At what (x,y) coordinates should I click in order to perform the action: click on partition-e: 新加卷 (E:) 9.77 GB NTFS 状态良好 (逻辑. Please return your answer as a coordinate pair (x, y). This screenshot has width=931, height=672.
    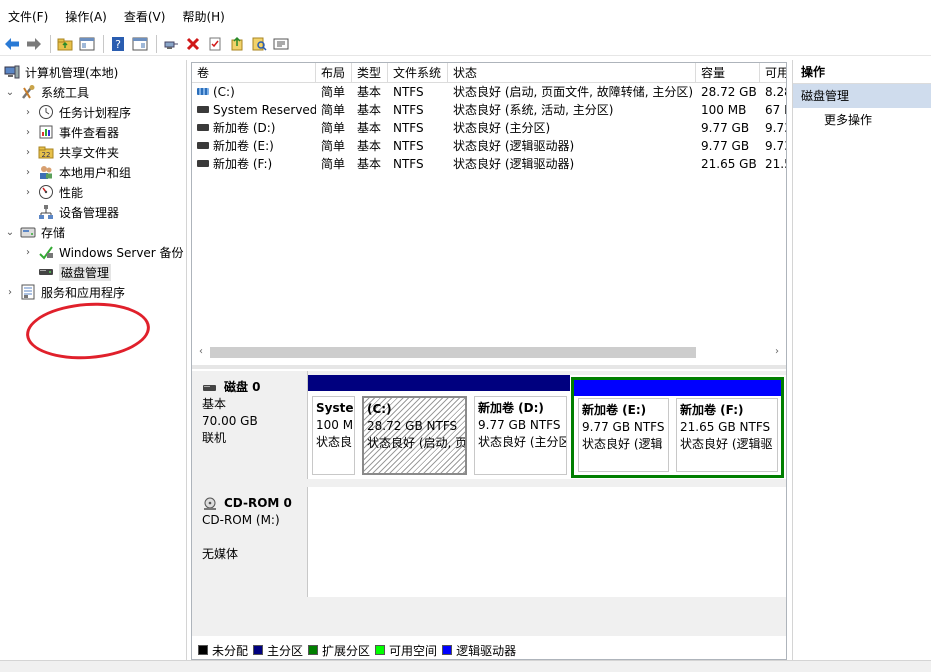
    Looking at the image, I should click on (623, 427).